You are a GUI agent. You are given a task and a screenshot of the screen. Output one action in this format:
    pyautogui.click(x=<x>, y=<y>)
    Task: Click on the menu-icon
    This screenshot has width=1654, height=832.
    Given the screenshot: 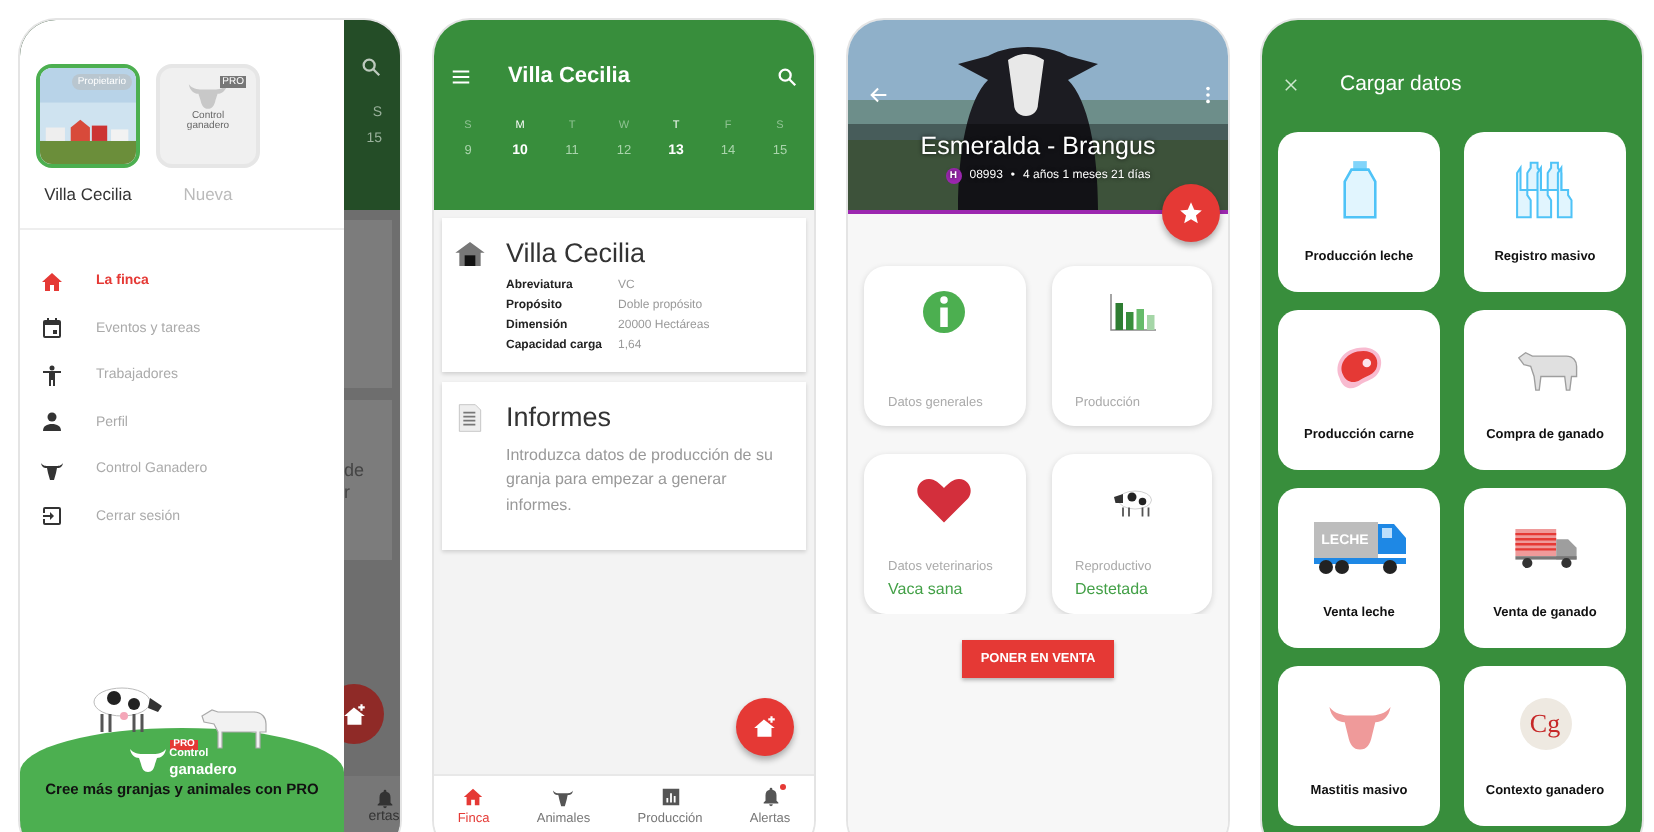 What is the action you would take?
    pyautogui.click(x=461, y=76)
    